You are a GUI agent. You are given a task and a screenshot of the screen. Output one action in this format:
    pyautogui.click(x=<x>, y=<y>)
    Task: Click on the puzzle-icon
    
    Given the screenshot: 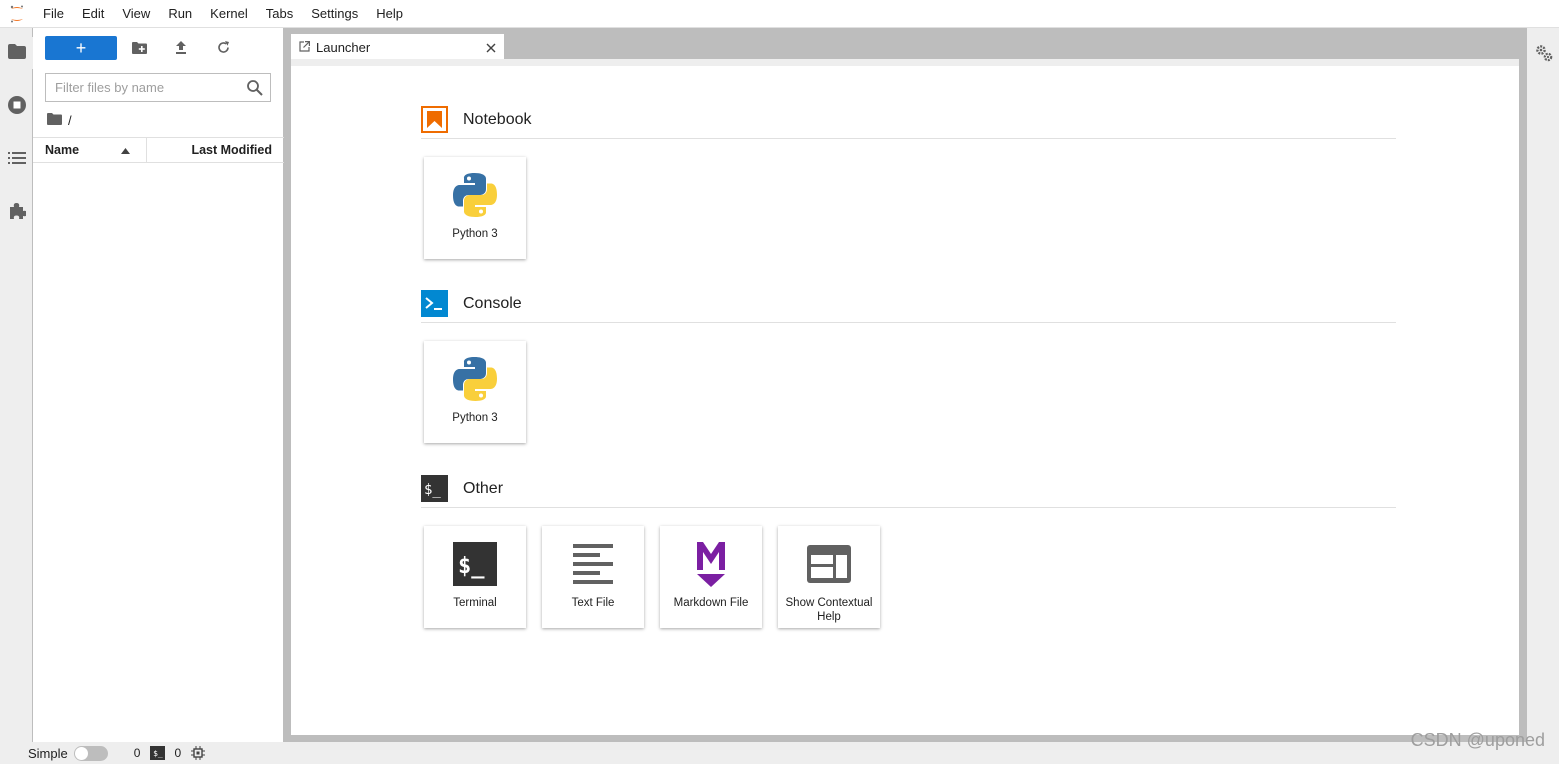 What is the action you would take?
    pyautogui.click(x=17, y=212)
    